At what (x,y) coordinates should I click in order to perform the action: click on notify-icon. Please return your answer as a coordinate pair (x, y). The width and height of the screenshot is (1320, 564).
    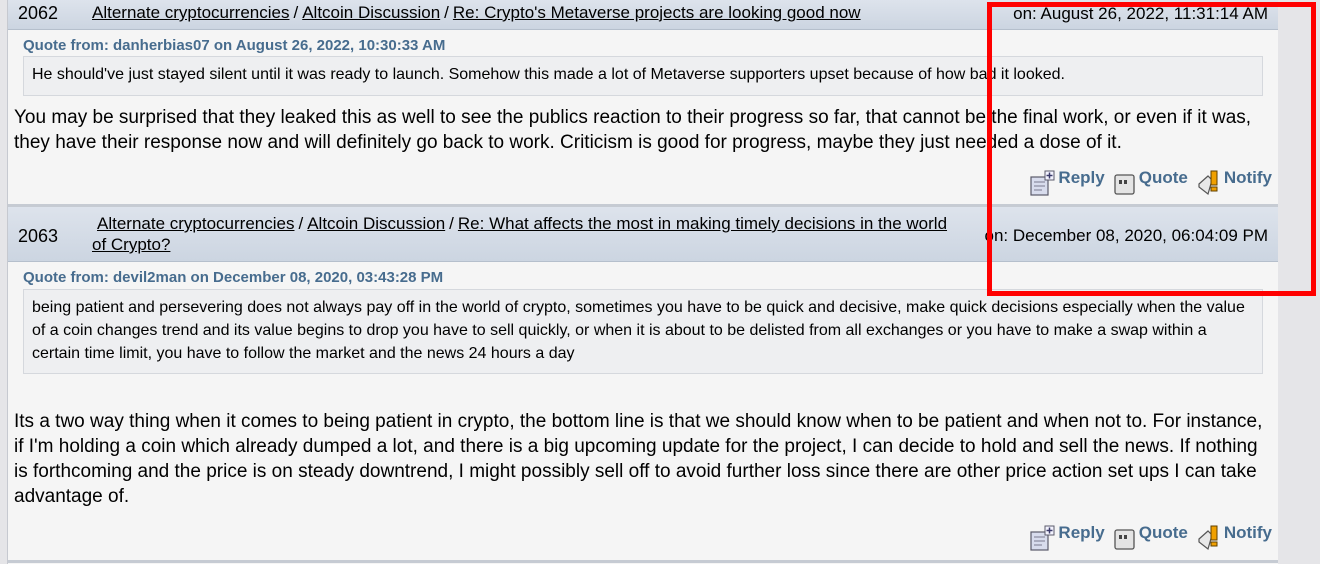
    Looking at the image, I should click on (1208, 538).